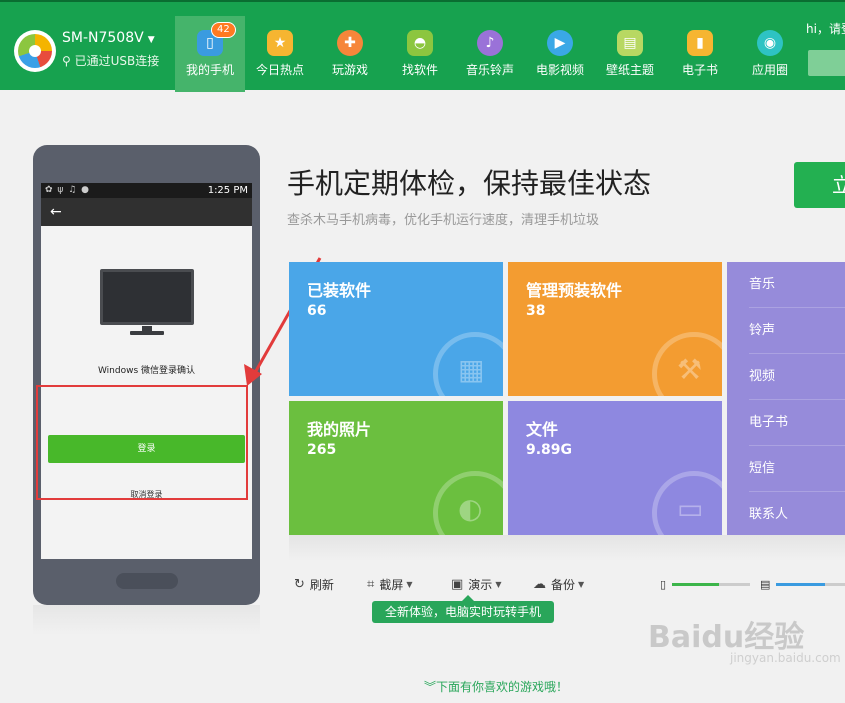  I want to click on games-hint-link: ︾下面有你喜欢的游戏哦！, so click(496, 686).